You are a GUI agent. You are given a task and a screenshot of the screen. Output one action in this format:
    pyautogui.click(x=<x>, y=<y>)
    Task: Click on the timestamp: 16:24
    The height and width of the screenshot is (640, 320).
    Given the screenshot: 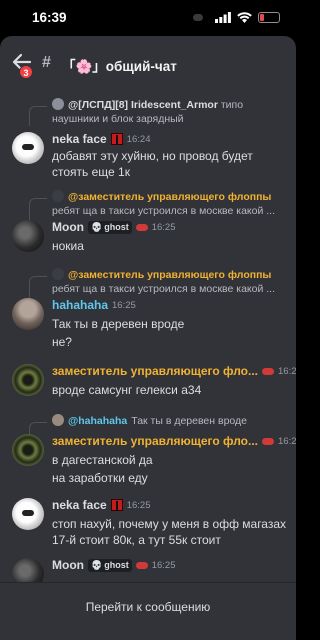 What is the action you would take?
    pyautogui.click(x=138, y=139)
    